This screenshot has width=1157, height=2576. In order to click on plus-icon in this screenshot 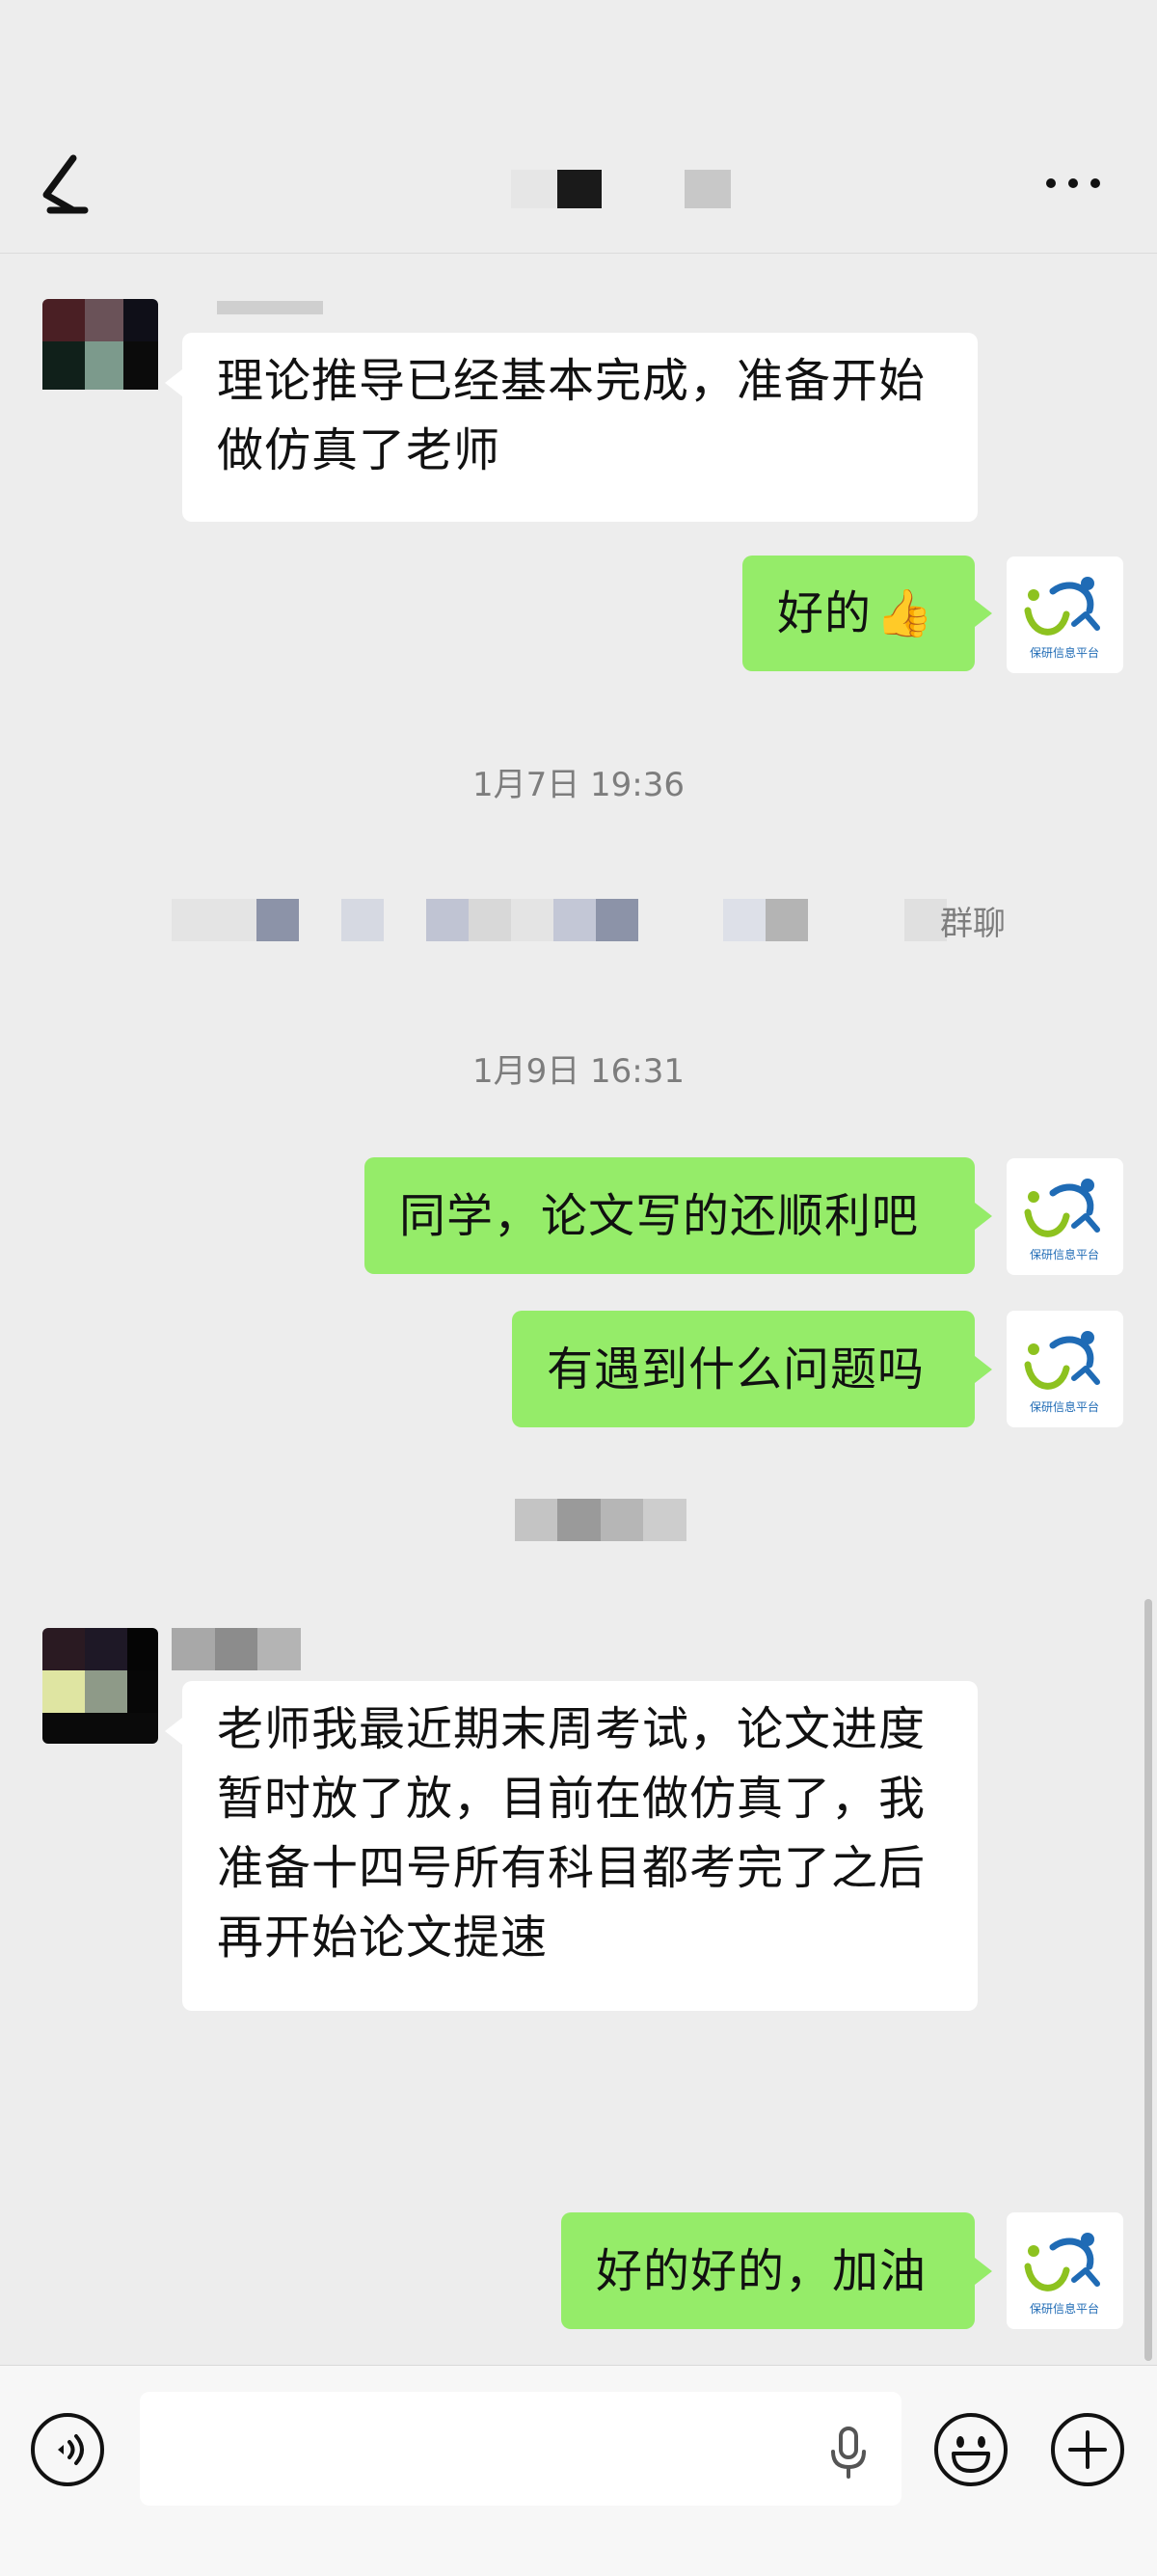, I will do `click(1087, 2449)`.